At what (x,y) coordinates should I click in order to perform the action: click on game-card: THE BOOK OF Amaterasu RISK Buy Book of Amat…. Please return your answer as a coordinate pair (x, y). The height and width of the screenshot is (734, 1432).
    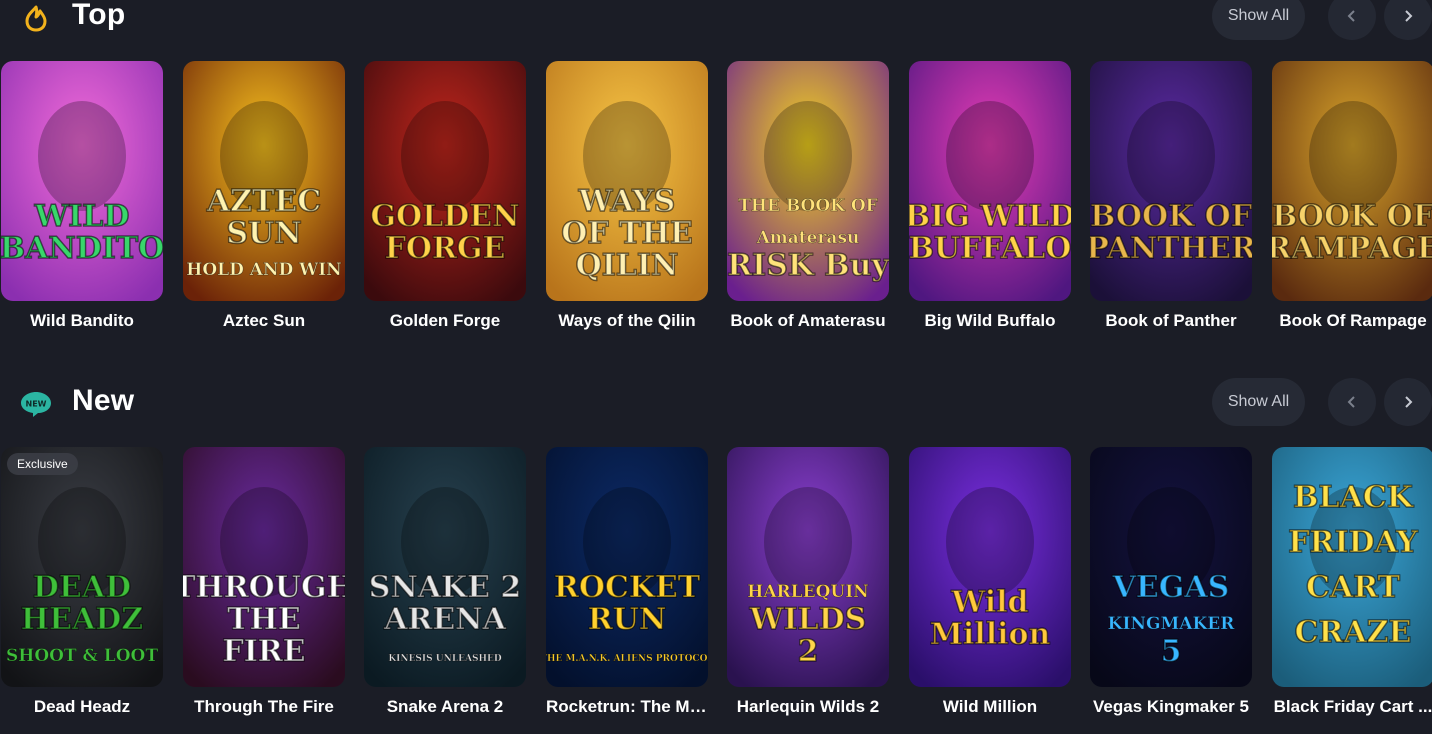
    Looking at the image, I should click on (808, 196).